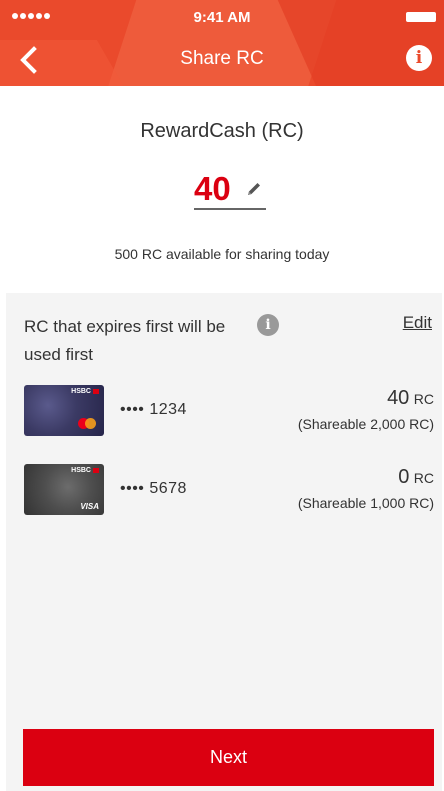 The image size is (444, 791). I want to click on page-title: Share RC, so click(222, 58).